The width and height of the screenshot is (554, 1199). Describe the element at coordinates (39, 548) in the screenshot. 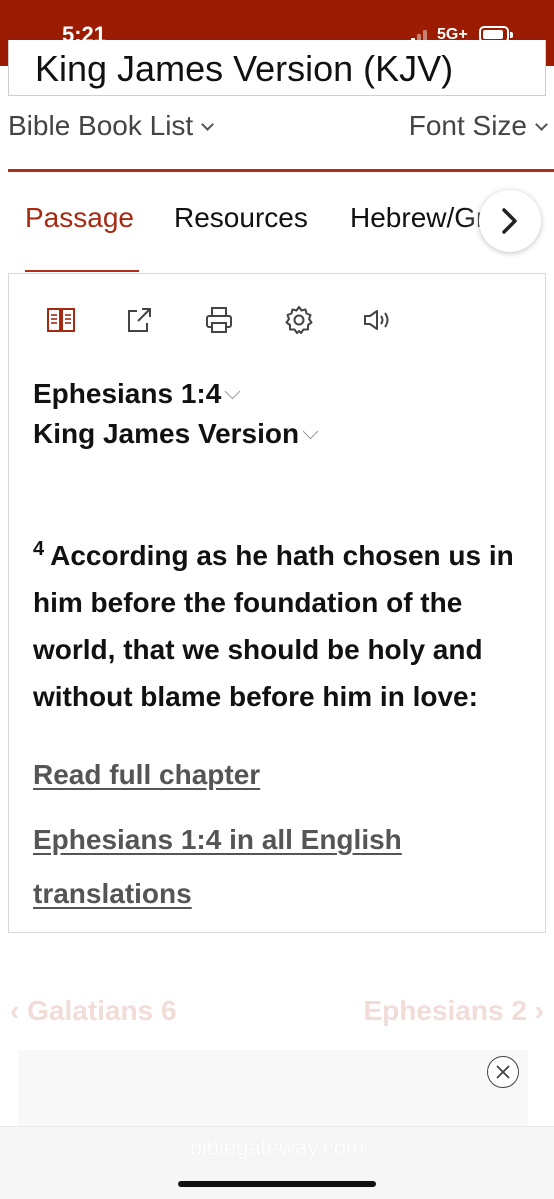

I see `verse-number: 4` at that location.